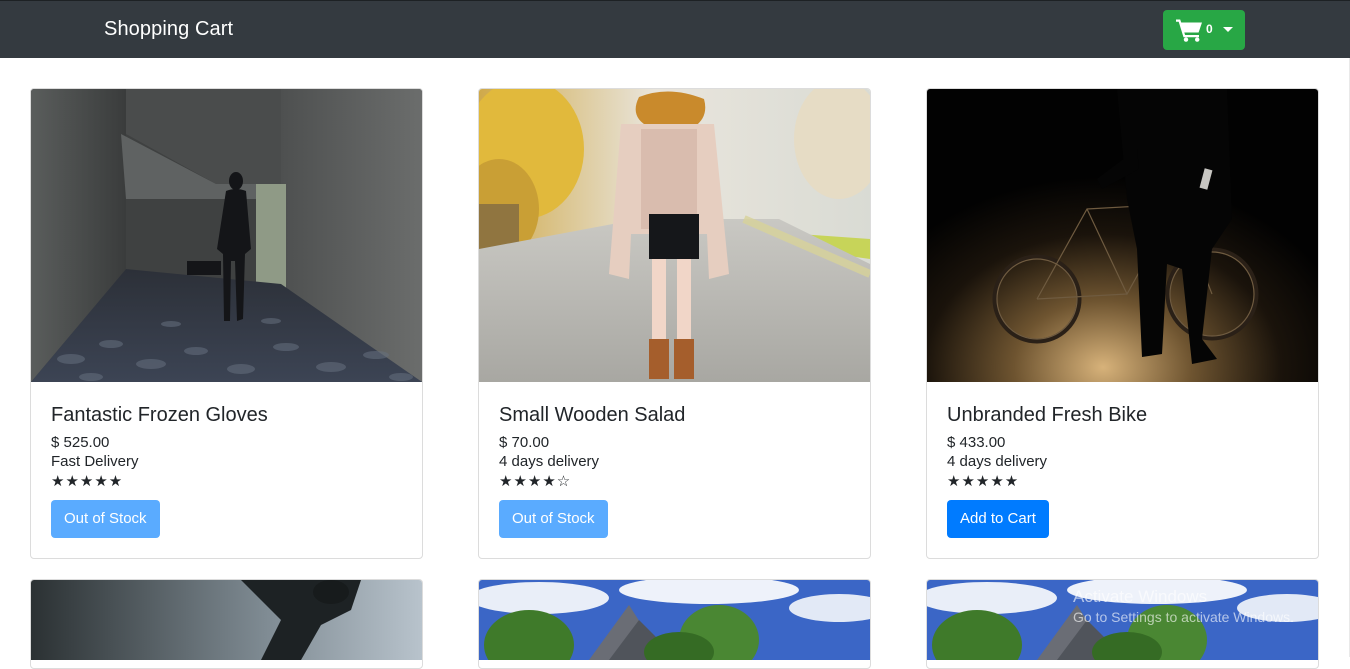 The width and height of the screenshot is (1350, 669). Describe the element at coordinates (1228, 29) in the screenshot. I see `chevron-down-icon` at that location.